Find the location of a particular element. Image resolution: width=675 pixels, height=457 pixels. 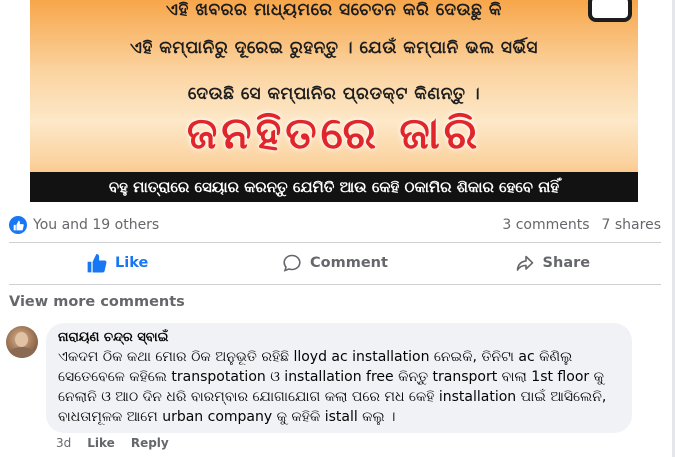

like-button-label: Like is located at coordinates (132, 263).